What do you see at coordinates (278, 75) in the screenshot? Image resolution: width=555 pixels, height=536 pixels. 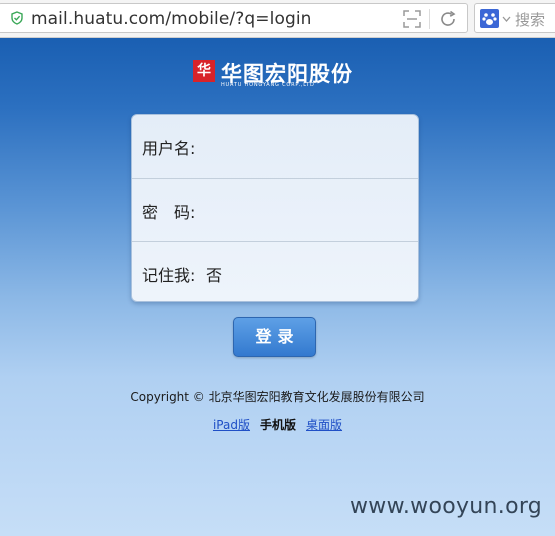 I see `brand-logo: 华 华图宏阳股份 HUATU HONGYANG CORP.,LTD` at bounding box center [278, 75].